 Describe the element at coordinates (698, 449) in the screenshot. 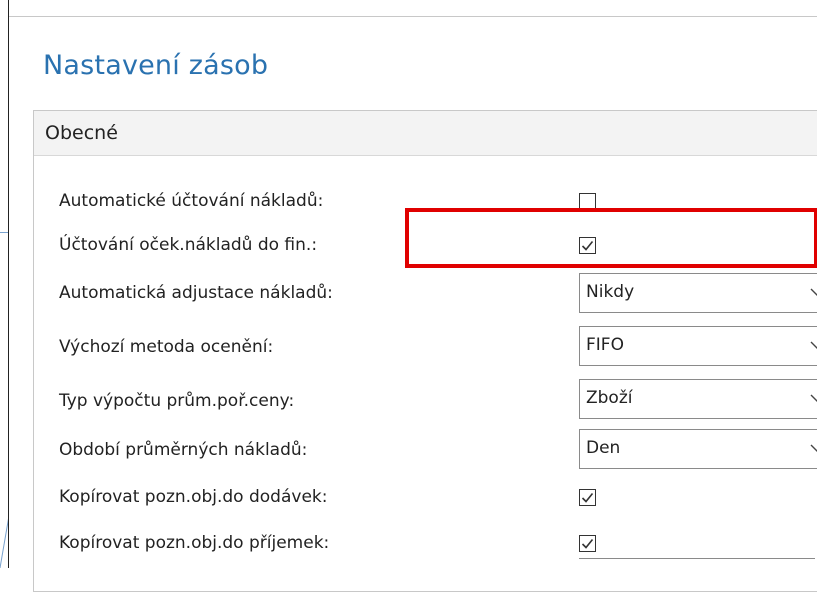

I see `average-cost-period-select: Den` at that location.